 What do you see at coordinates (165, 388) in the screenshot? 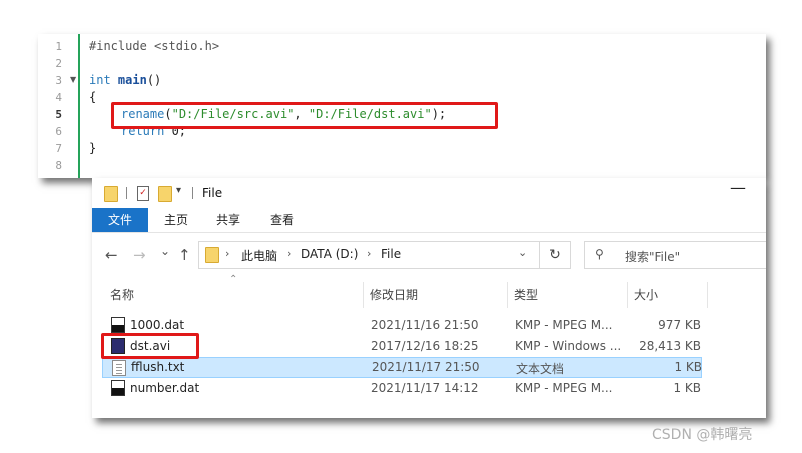
I see `file-name: number.dat` at bounding box center [165, 388].